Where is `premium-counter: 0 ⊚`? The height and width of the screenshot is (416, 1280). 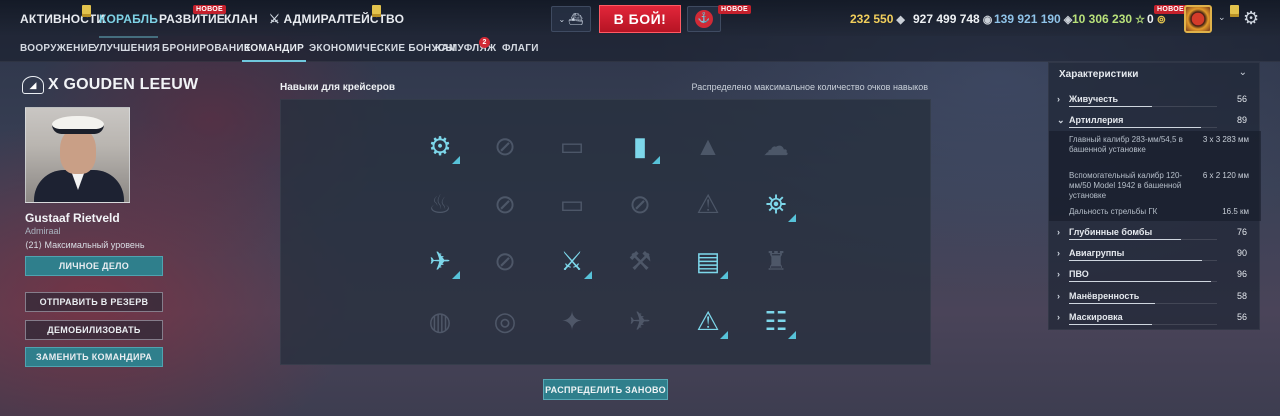
premium-counter: 0 ⊚ is located at coordinates (1156, 19).